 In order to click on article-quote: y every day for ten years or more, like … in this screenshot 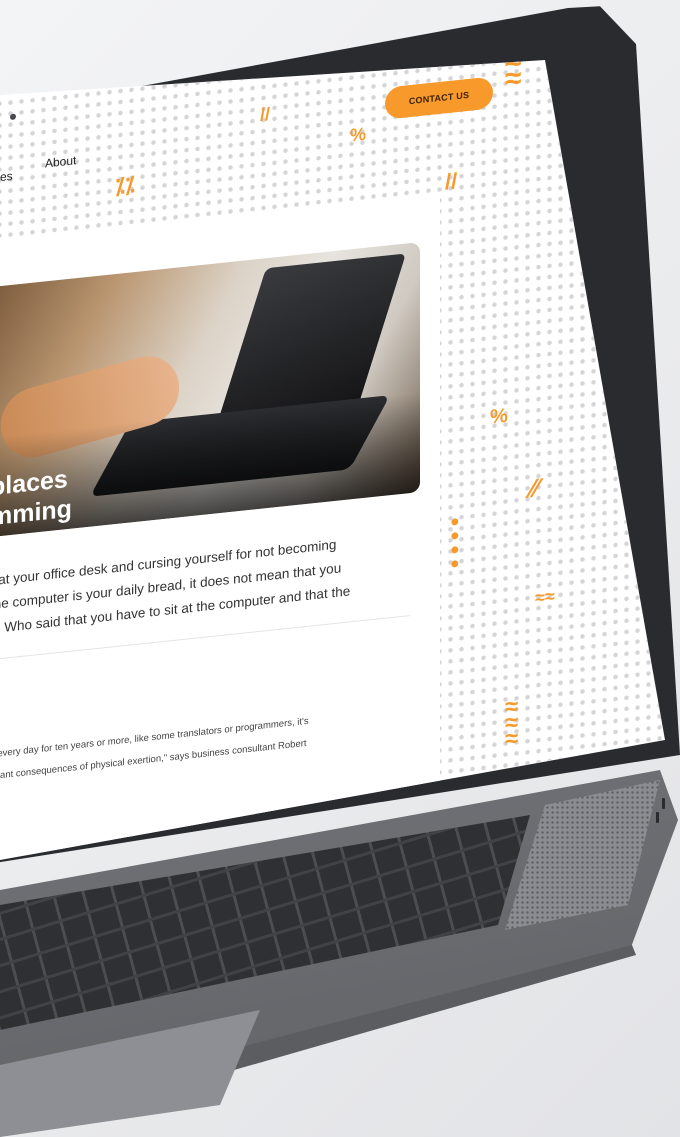, I will do `click(215, 743)`.